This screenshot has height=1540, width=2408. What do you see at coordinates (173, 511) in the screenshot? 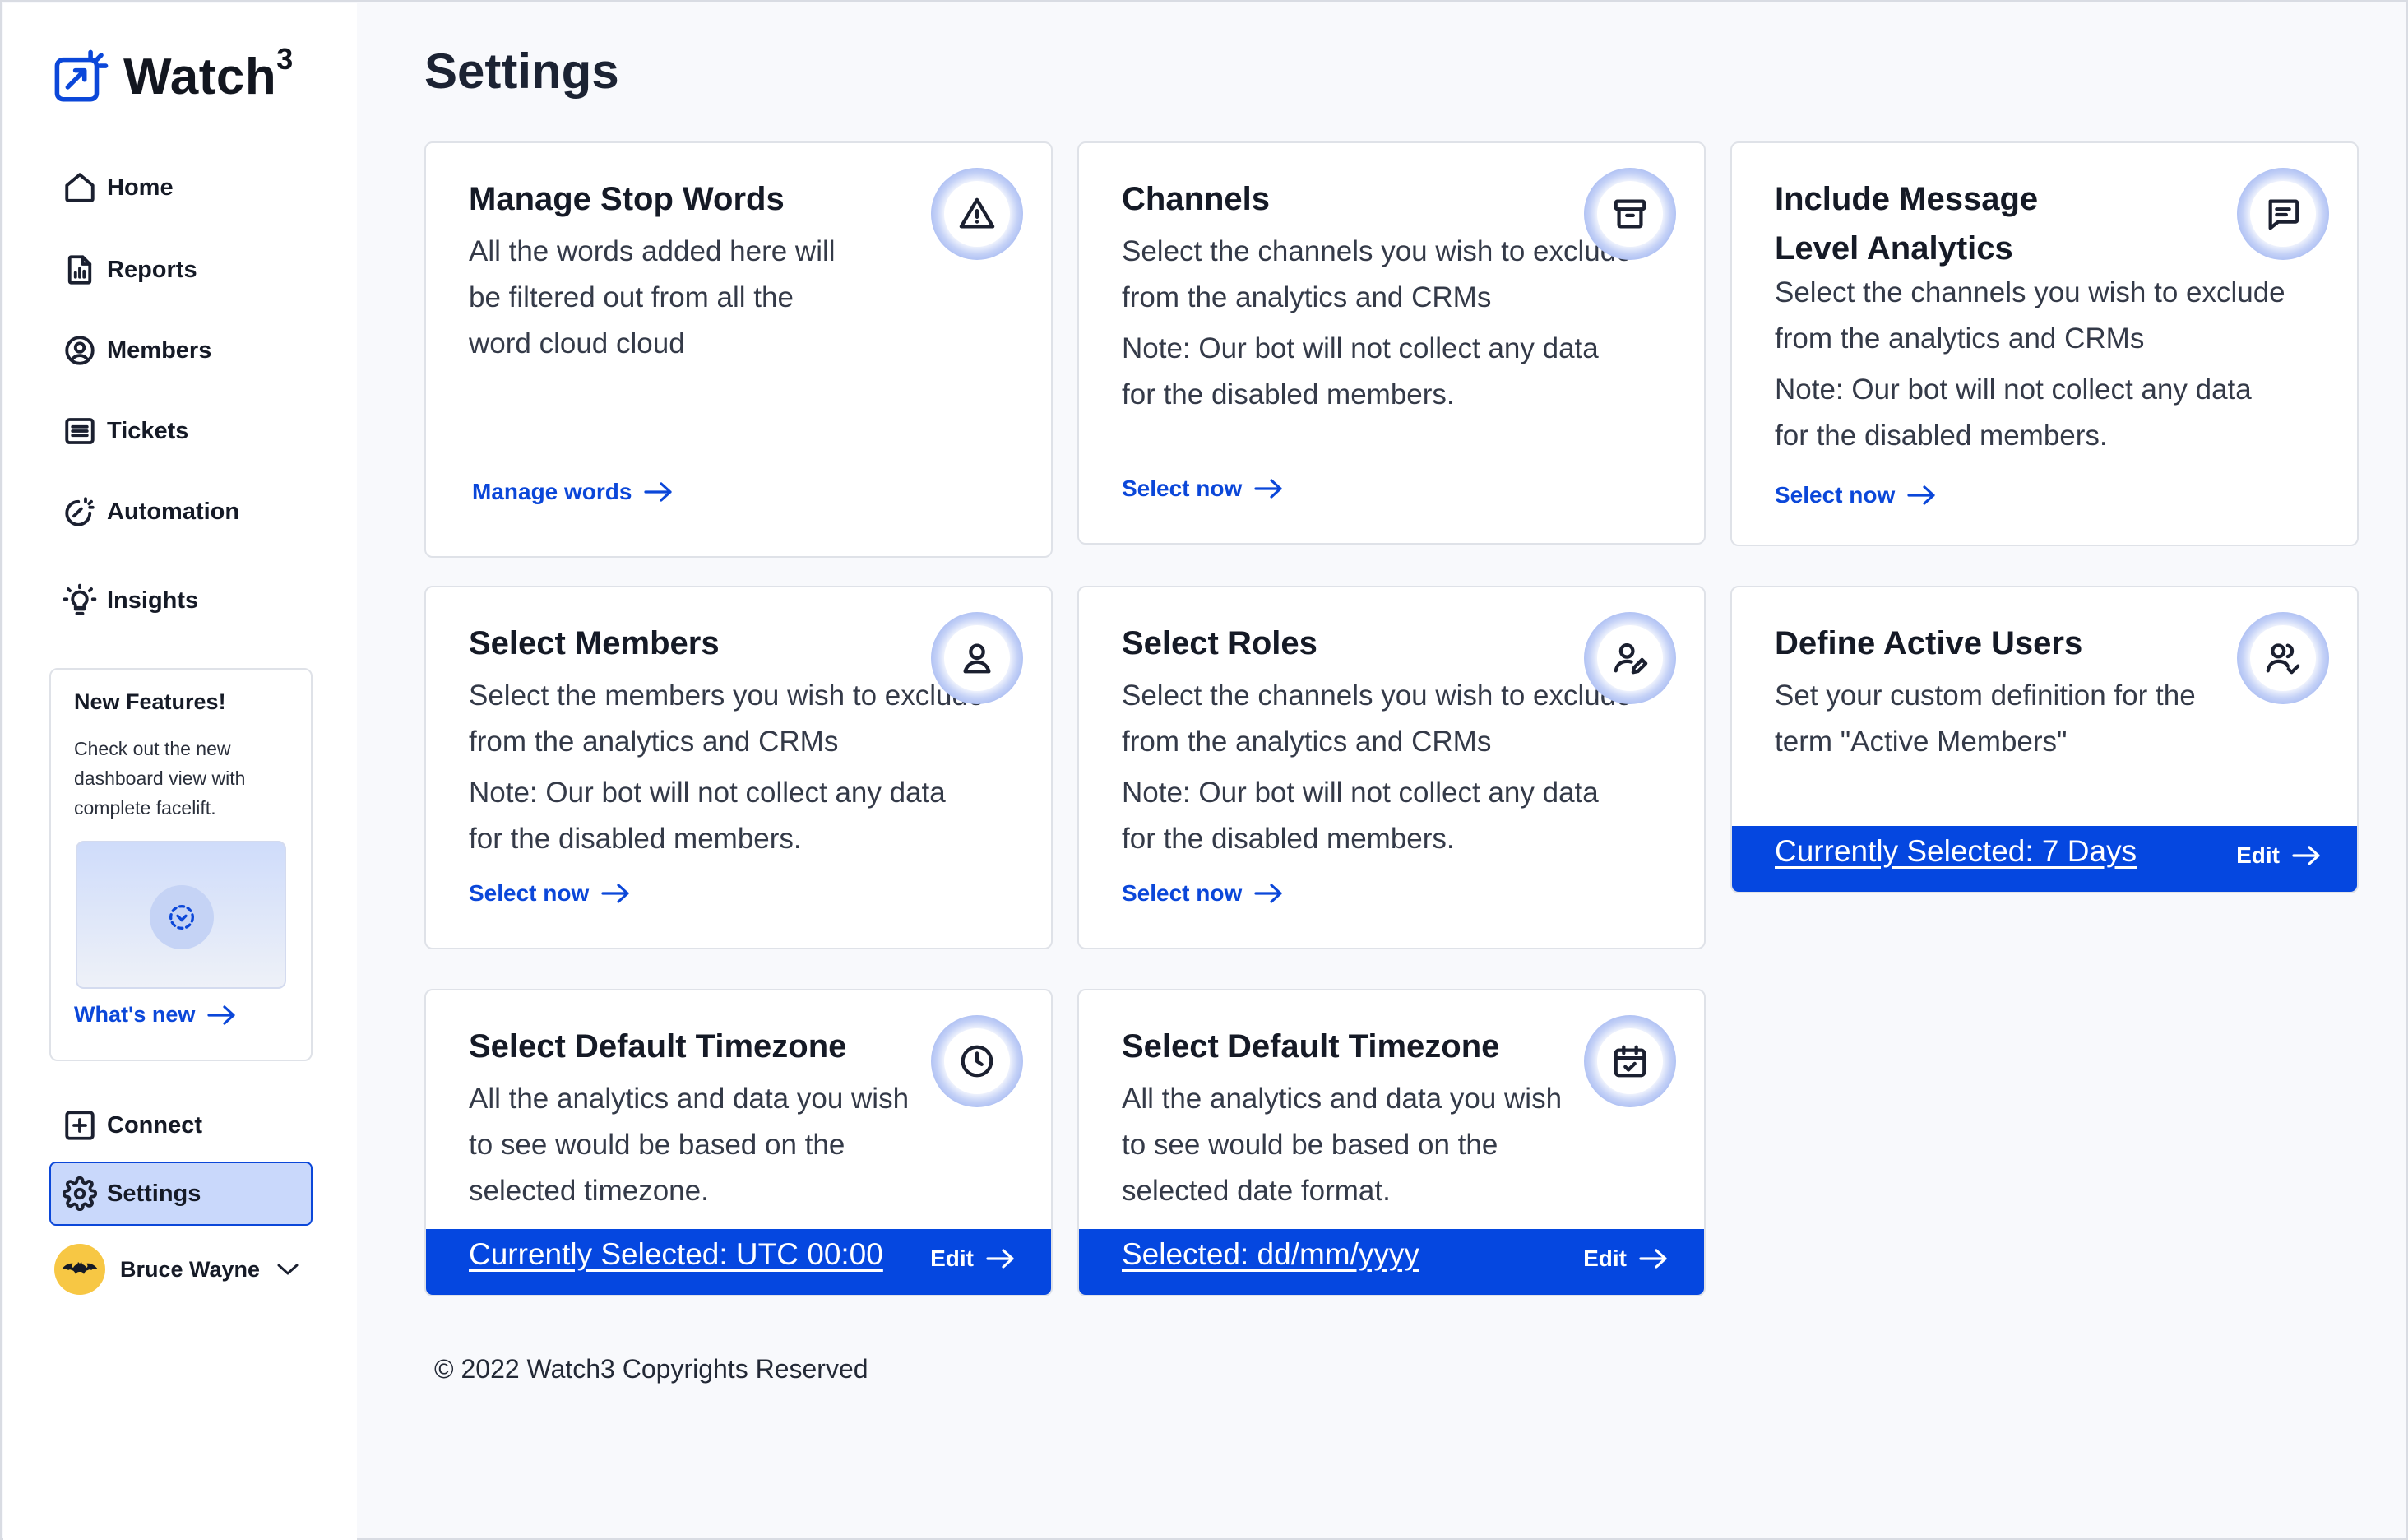
I see `sidebar-item-label: Automation` at bounding box center [173, 511].